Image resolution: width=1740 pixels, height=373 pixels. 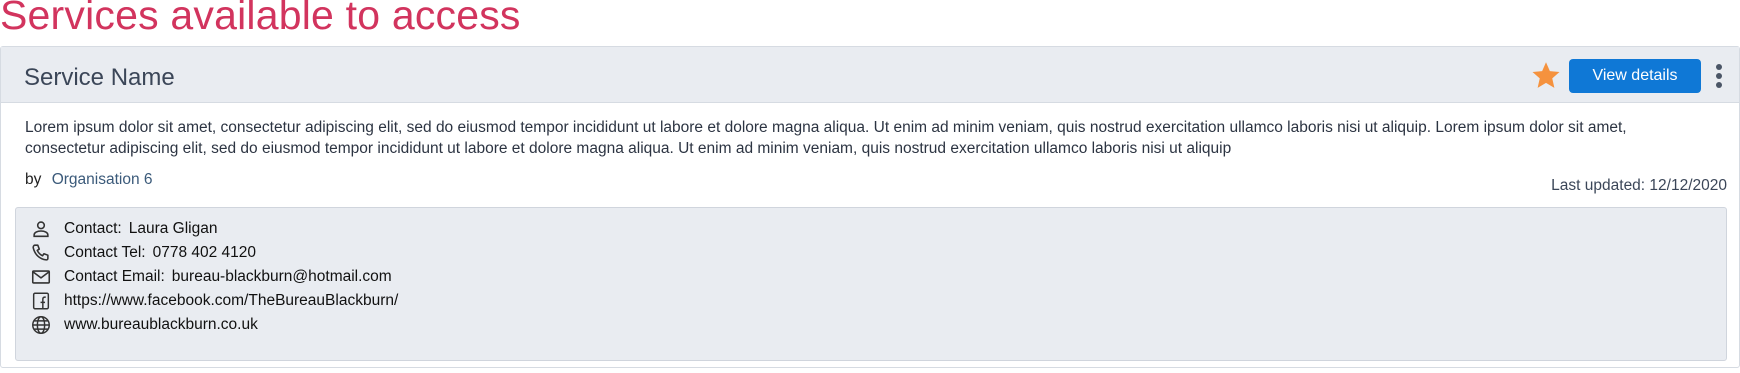 What do you see at coordinates (282, 277) in the screenshot?
I see `email-link: bureau-blackburn@hotmail.com` at bounding box center [282, 277].